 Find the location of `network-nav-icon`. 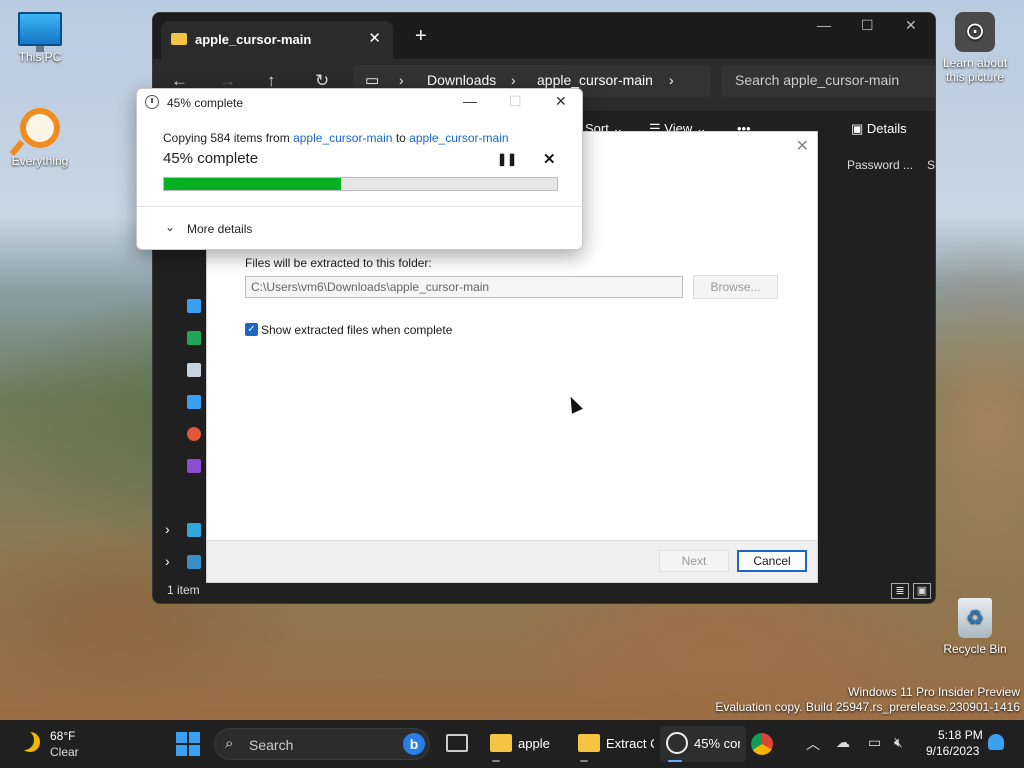

network-nav-icon is located at coordinates (194, 562).